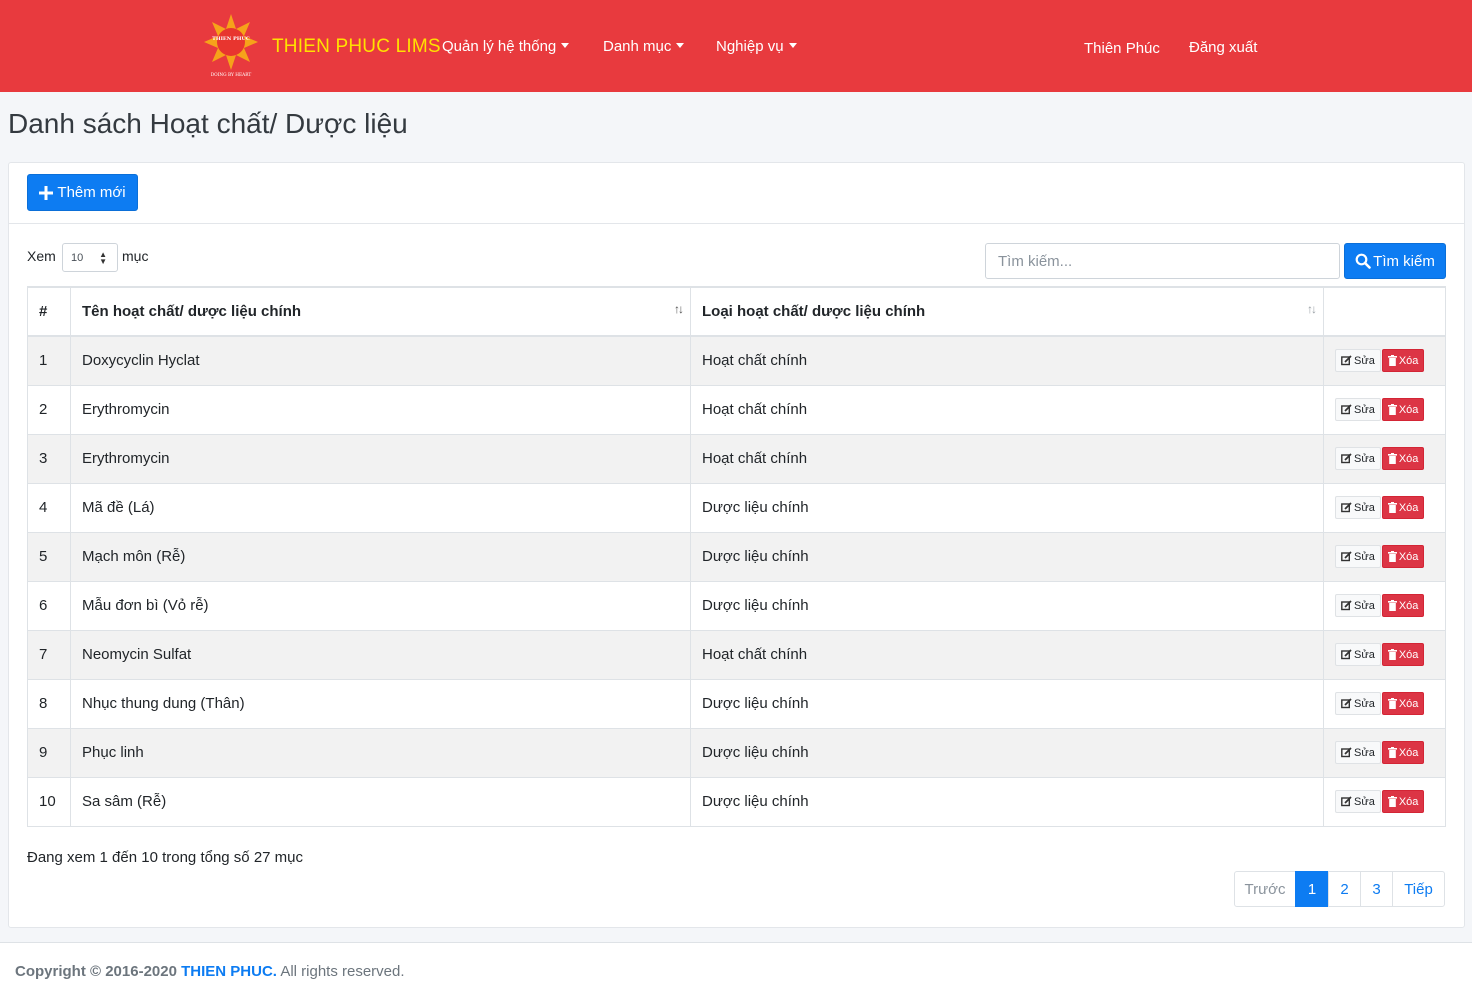 The image size is (1472, 997). I want to click on search-icon, so click(1363, 261).